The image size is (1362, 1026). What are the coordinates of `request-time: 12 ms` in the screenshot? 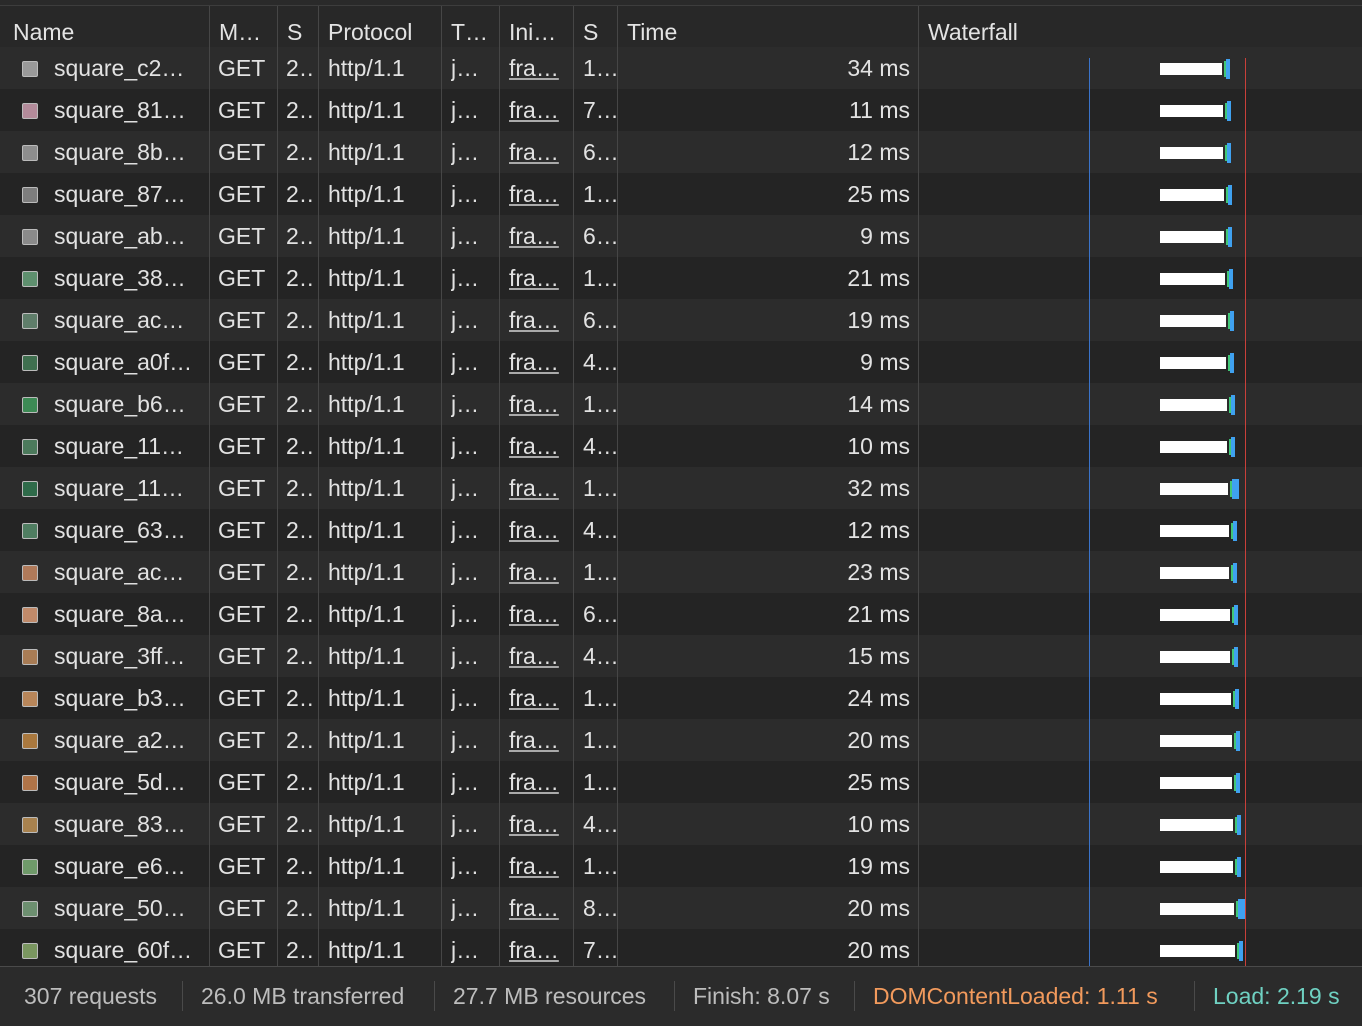 It's located at (878, 152).